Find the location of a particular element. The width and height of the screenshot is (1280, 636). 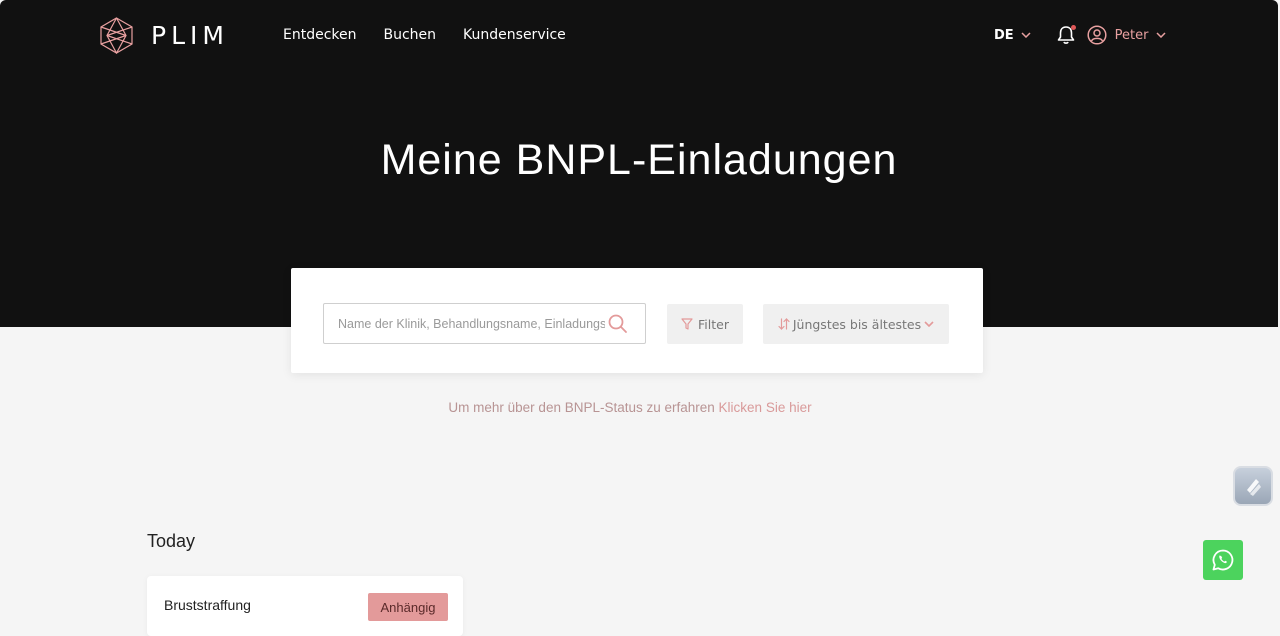

status-badge: Anhängig is located at coordinates (408, 607).